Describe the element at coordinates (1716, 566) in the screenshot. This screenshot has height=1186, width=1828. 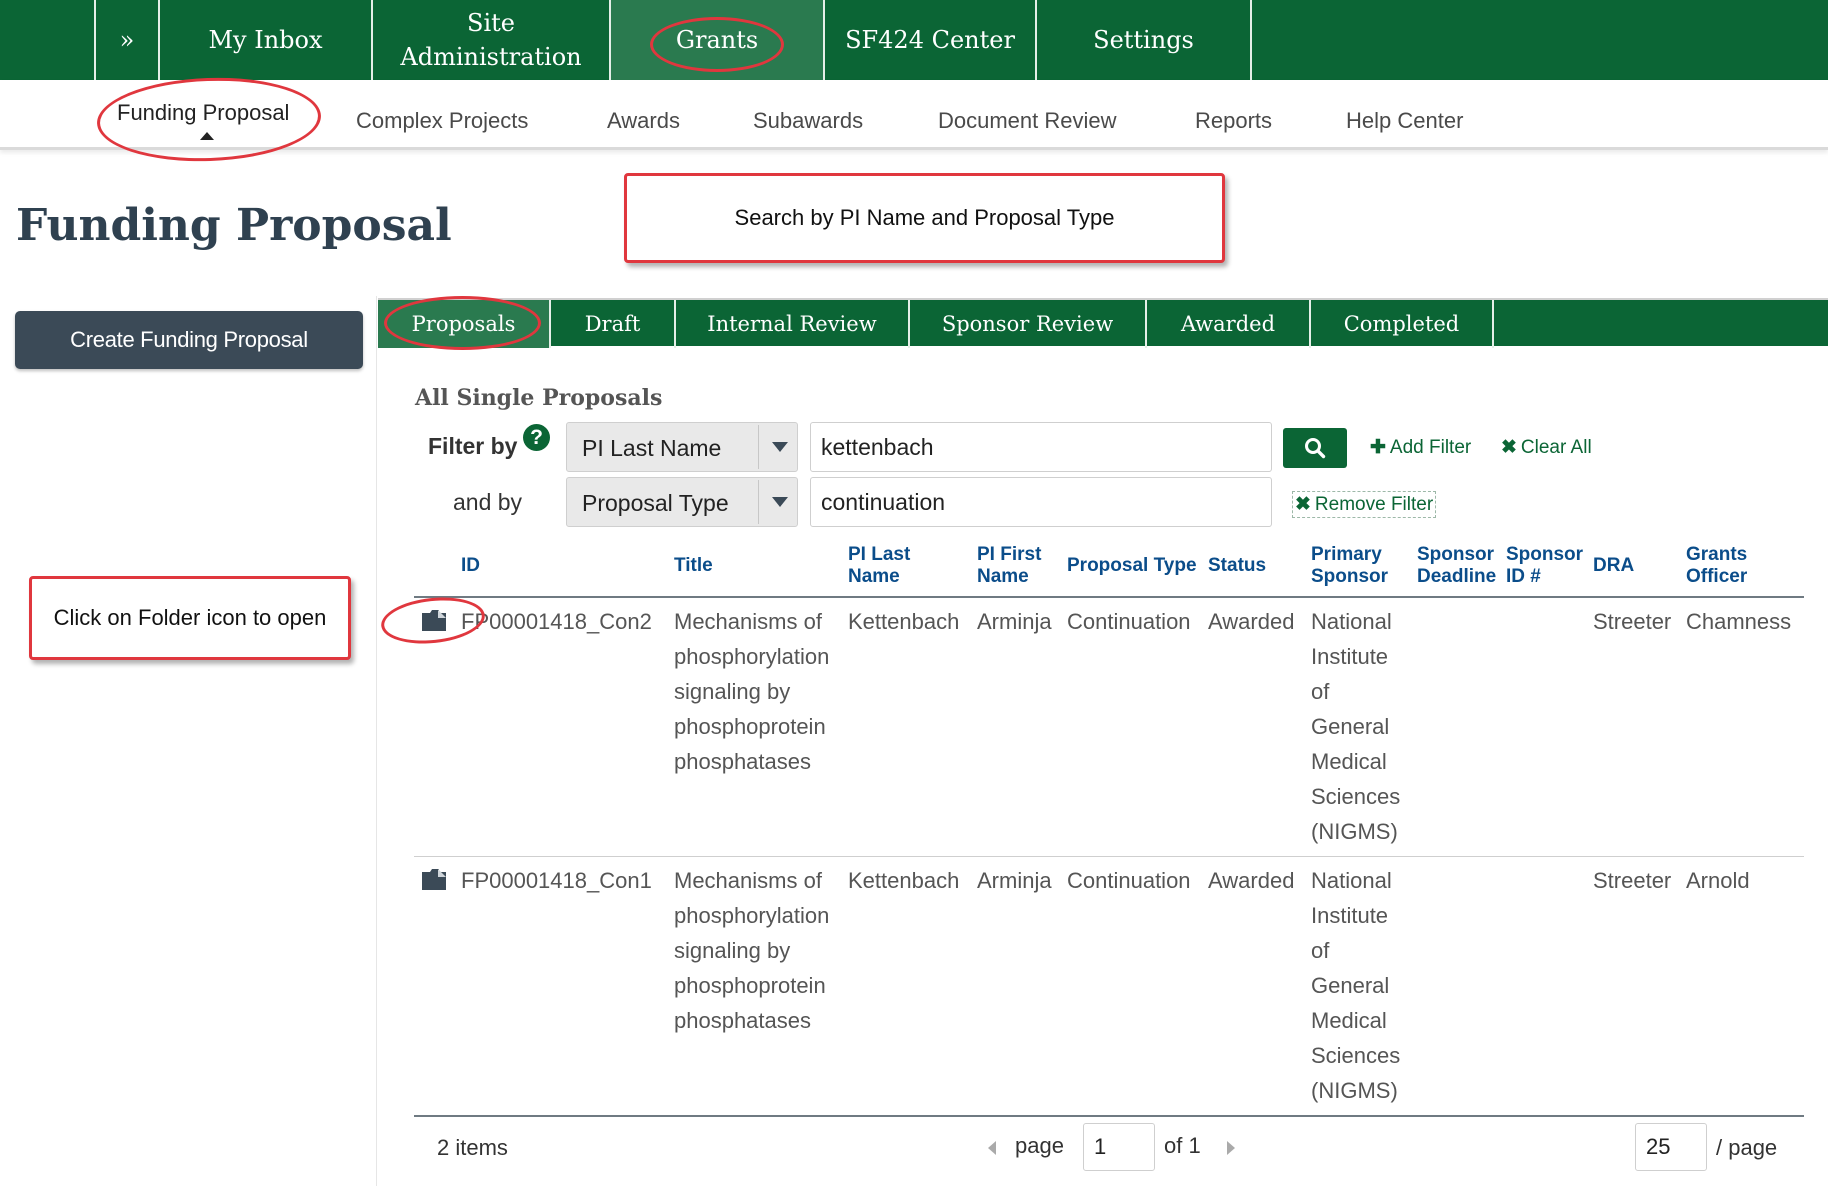
I see `column-header-grants-officer: Grants Officer` at that location.